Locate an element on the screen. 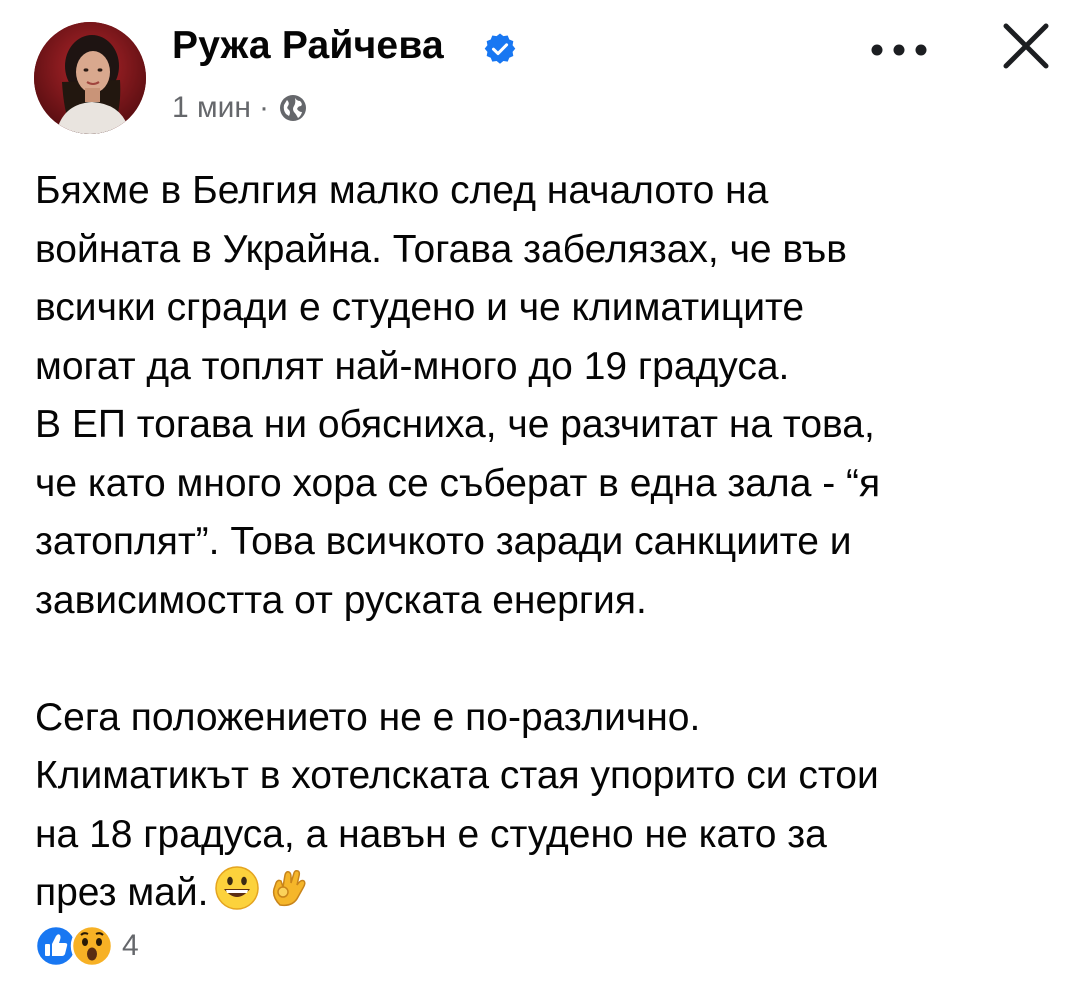 The height and width of the screenshot is (993, 1080). more-options-icon is located at coordinates (899, 50).